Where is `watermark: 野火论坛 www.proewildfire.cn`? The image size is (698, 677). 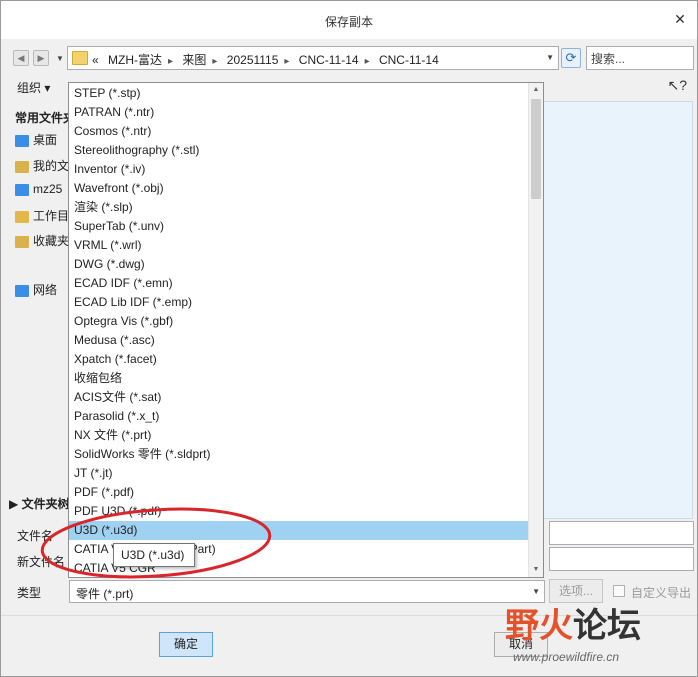 watermark: 野火论坛 www.proewildfire.cn is located at coordinates (599, 637).